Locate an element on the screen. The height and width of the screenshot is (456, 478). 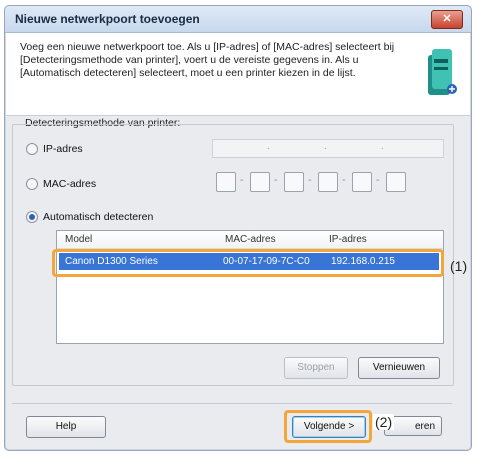
radio-ip-address: IP-adres is located at coordinates (54, 149).